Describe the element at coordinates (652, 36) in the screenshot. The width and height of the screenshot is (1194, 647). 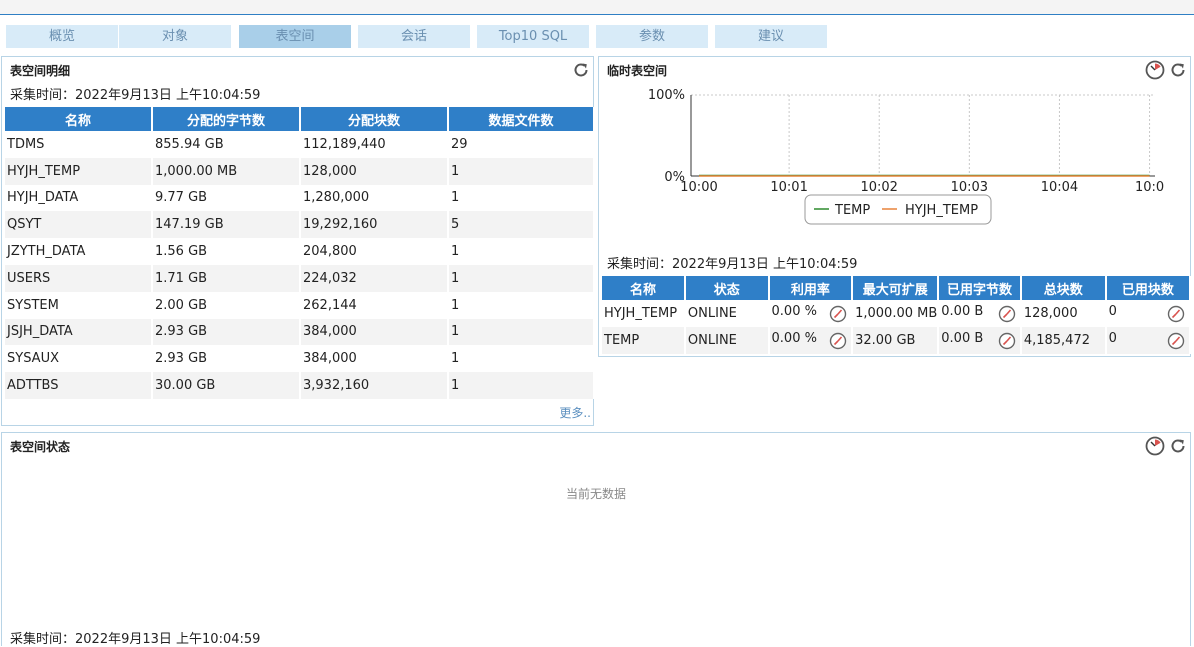
I see `tab-parameters: 参数` at that location.